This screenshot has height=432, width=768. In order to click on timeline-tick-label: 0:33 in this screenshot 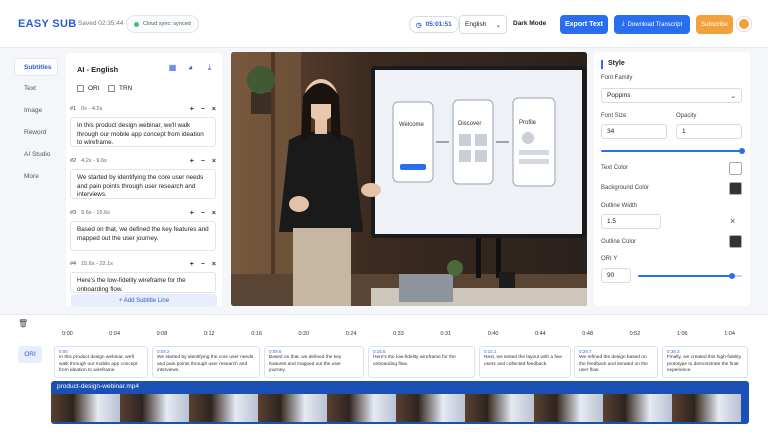, I will do `click(398, 334)`.